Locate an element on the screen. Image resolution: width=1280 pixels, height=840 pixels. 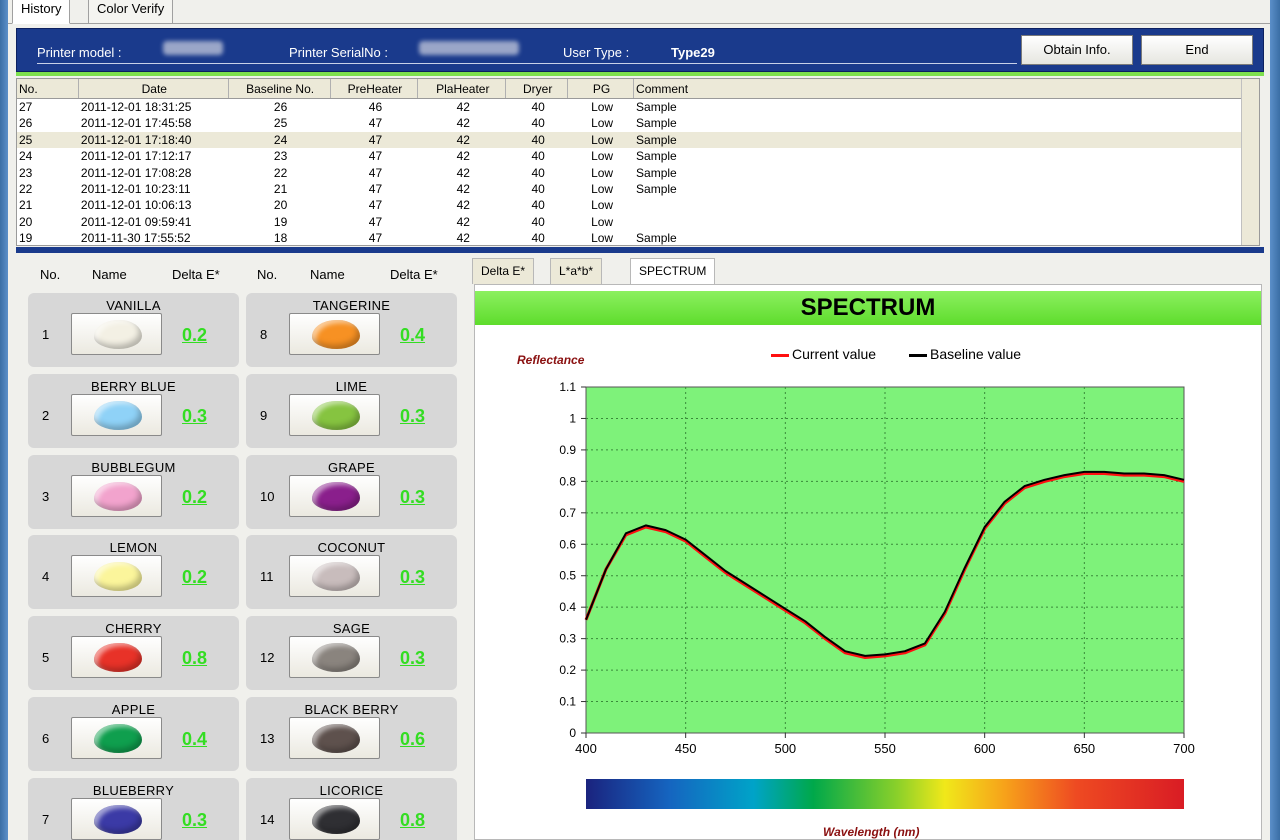
y-tick-label: 1.1 is located at coordinates (567, 387).